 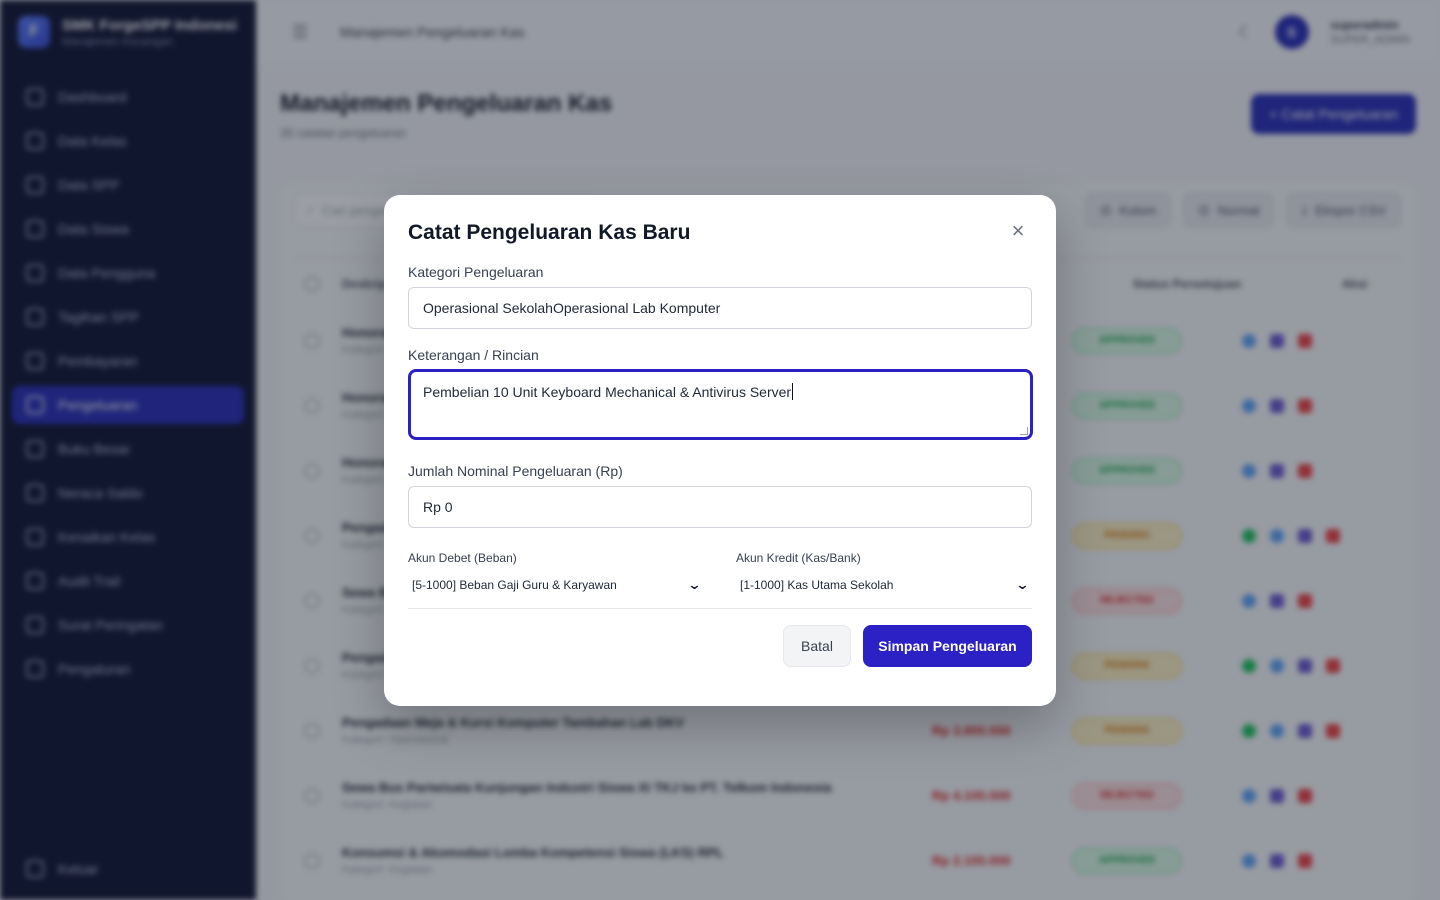 What do you see at coordinates (473, 355) in the screenshot?
I see `description-label: Keterangan / Rincian` at bounding box center [473, 355].